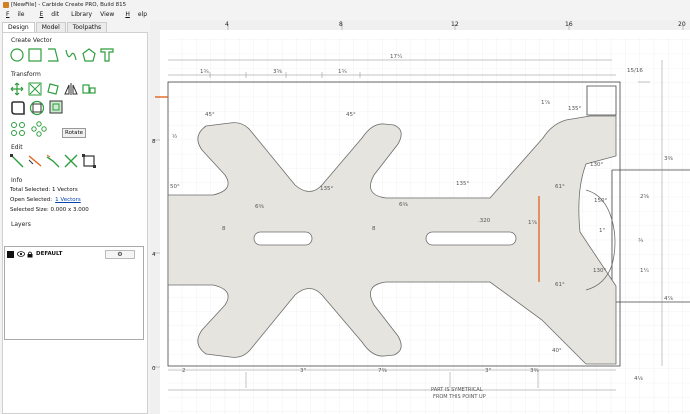 The height and width of the screenshot is (414, 690). I want to click on fillet-icon, so click(89, 161).